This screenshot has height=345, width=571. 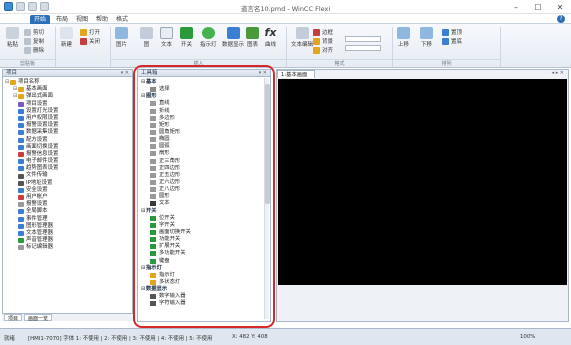 I want to click on tree-item: 配方设置, so click(x=68, y=140).